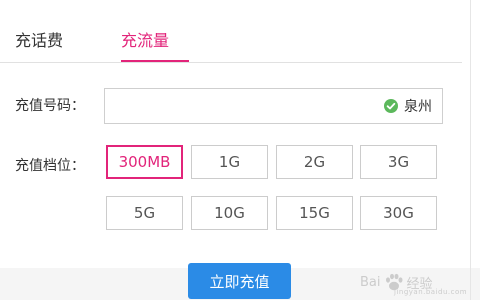  Describe the element at coordinates (314, 213) in the screenshot. I see `amount-option-15g: 15G` at that location.